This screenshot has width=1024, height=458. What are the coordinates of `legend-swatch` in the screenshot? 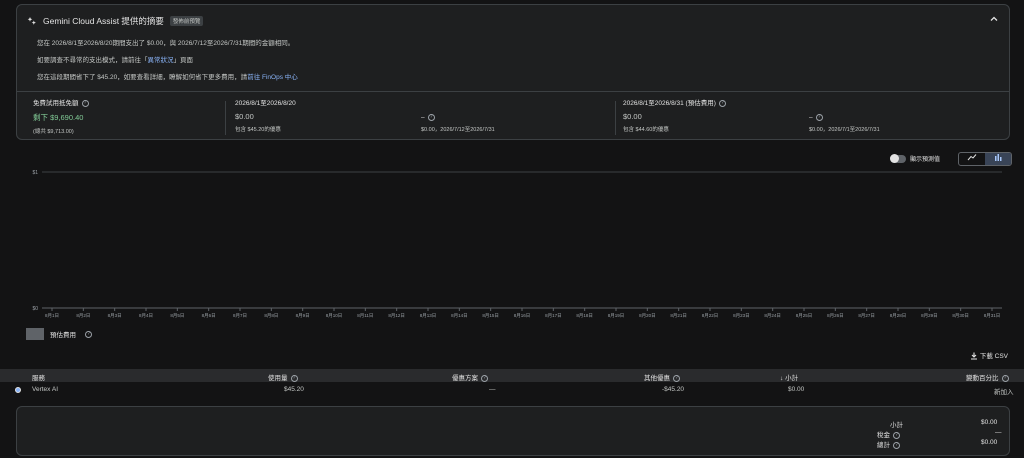 It's located at (35, 334).